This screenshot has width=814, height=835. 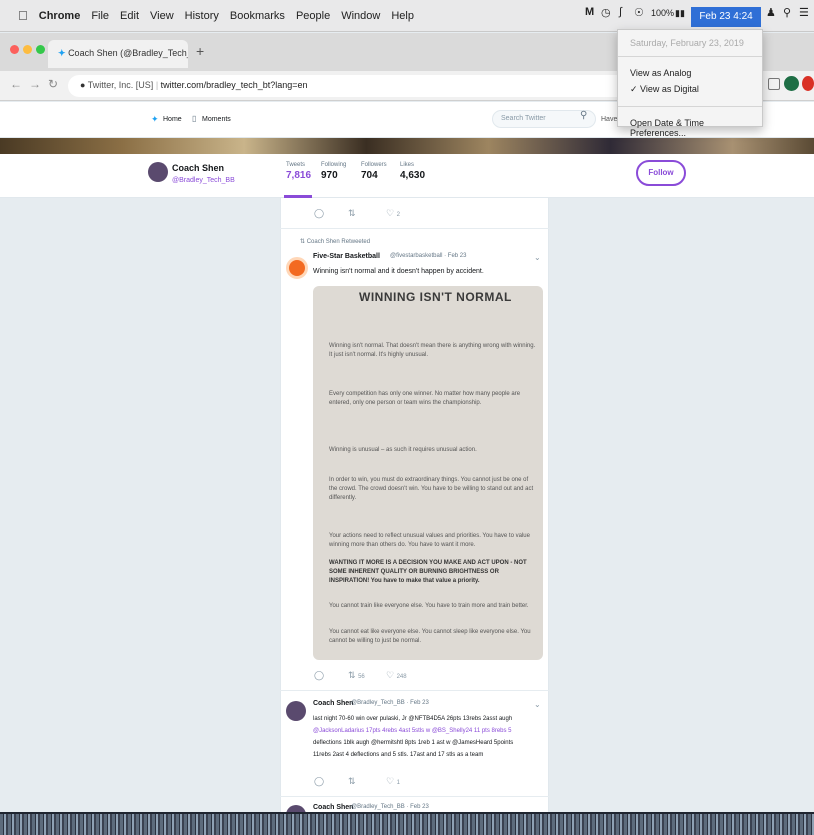 What do you see at coordinates (172, 119) in the screenshot?
I see `nav-home: Home` at bounding box center [172, 119].